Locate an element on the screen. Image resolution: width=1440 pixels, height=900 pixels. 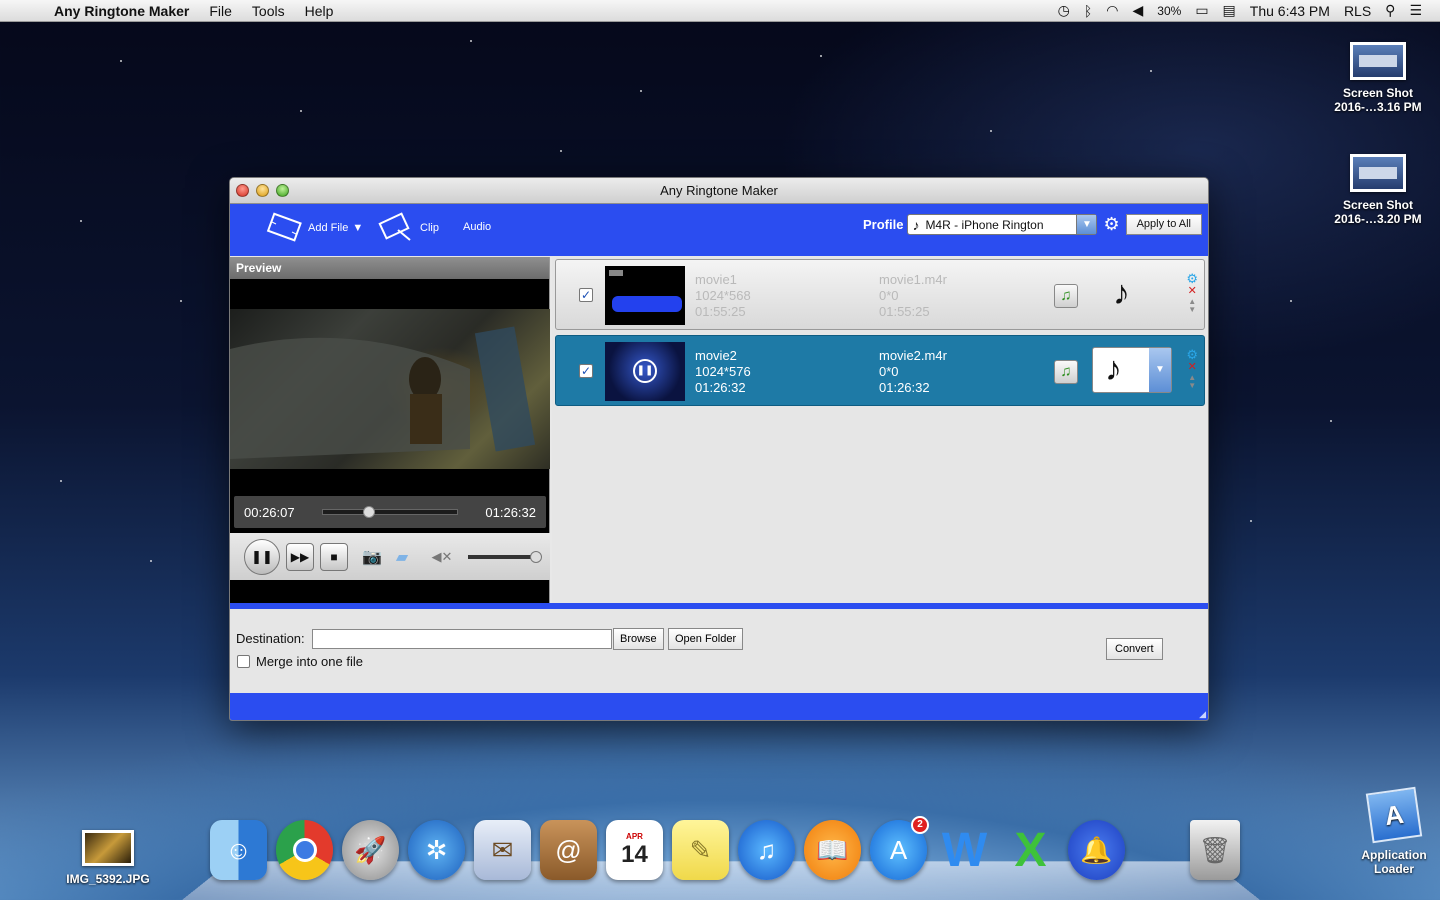
output-duration: 01:55:25 is located at coordinates (904, 311).